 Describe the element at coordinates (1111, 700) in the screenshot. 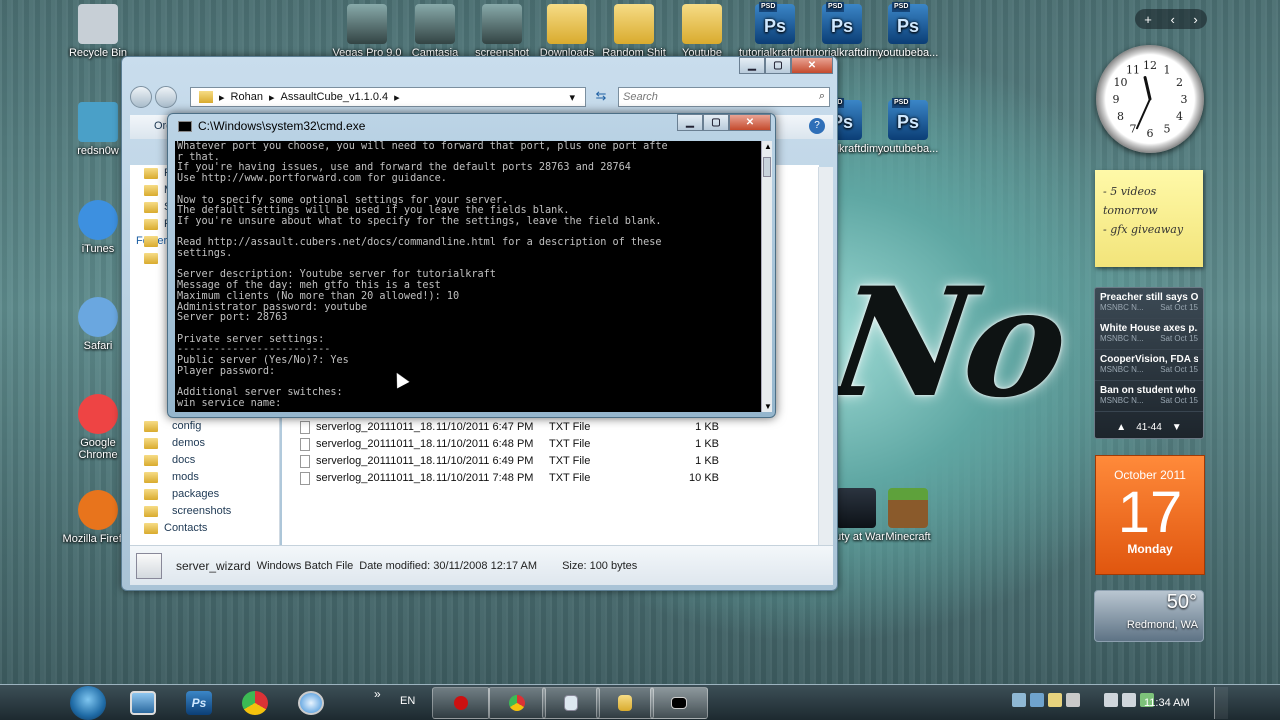

I see `network-icon` at that location.